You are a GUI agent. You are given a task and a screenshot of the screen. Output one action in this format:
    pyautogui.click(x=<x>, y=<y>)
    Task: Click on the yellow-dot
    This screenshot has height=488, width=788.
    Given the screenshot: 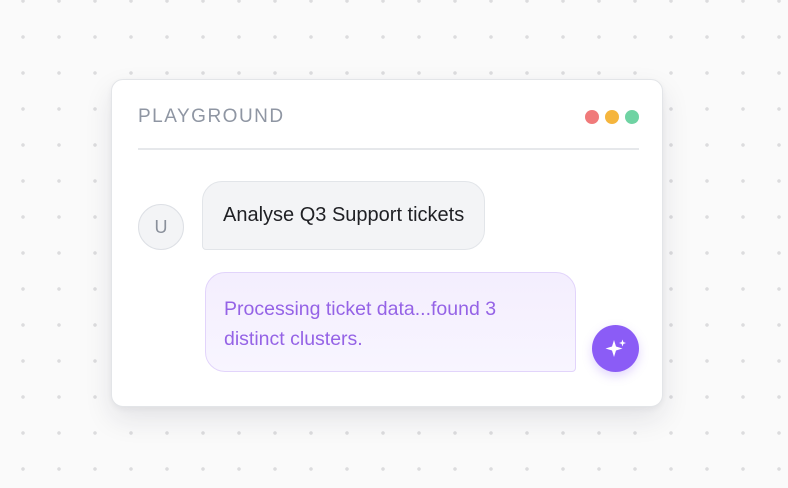 What is the action you would take?
    pyautogui.click(x=612, y=117)
    